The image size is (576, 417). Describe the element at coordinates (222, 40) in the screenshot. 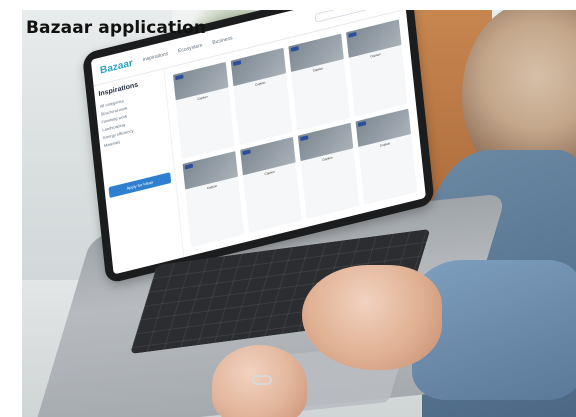

I see `app-nav-link: Business` at that location.